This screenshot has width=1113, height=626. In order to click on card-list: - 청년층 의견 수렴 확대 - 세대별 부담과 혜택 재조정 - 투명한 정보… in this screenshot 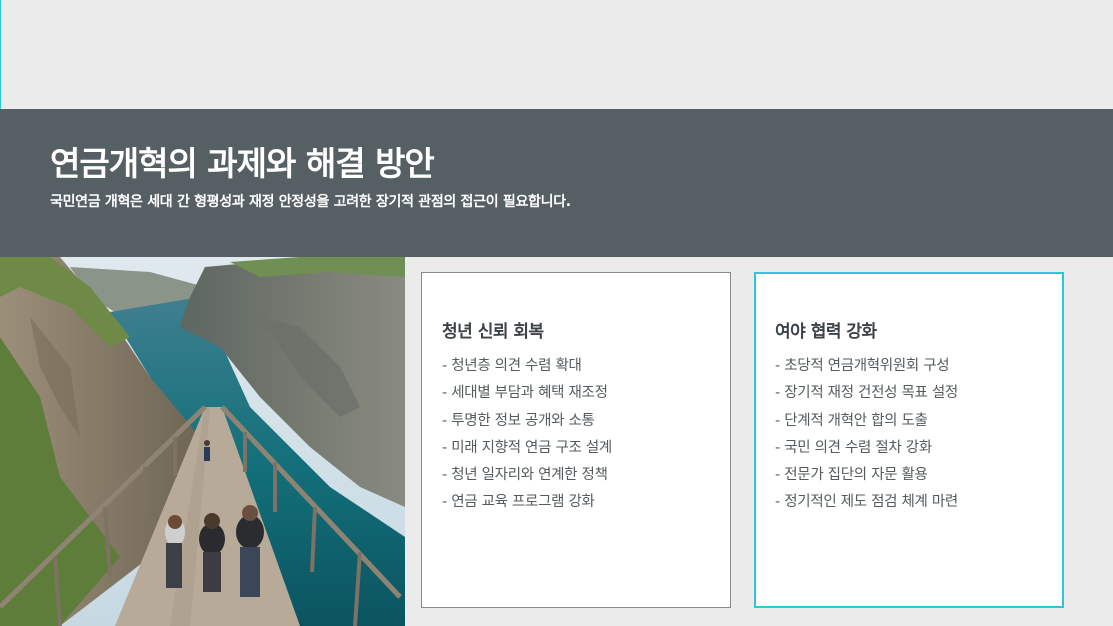, I will do `click(527, 435)`.